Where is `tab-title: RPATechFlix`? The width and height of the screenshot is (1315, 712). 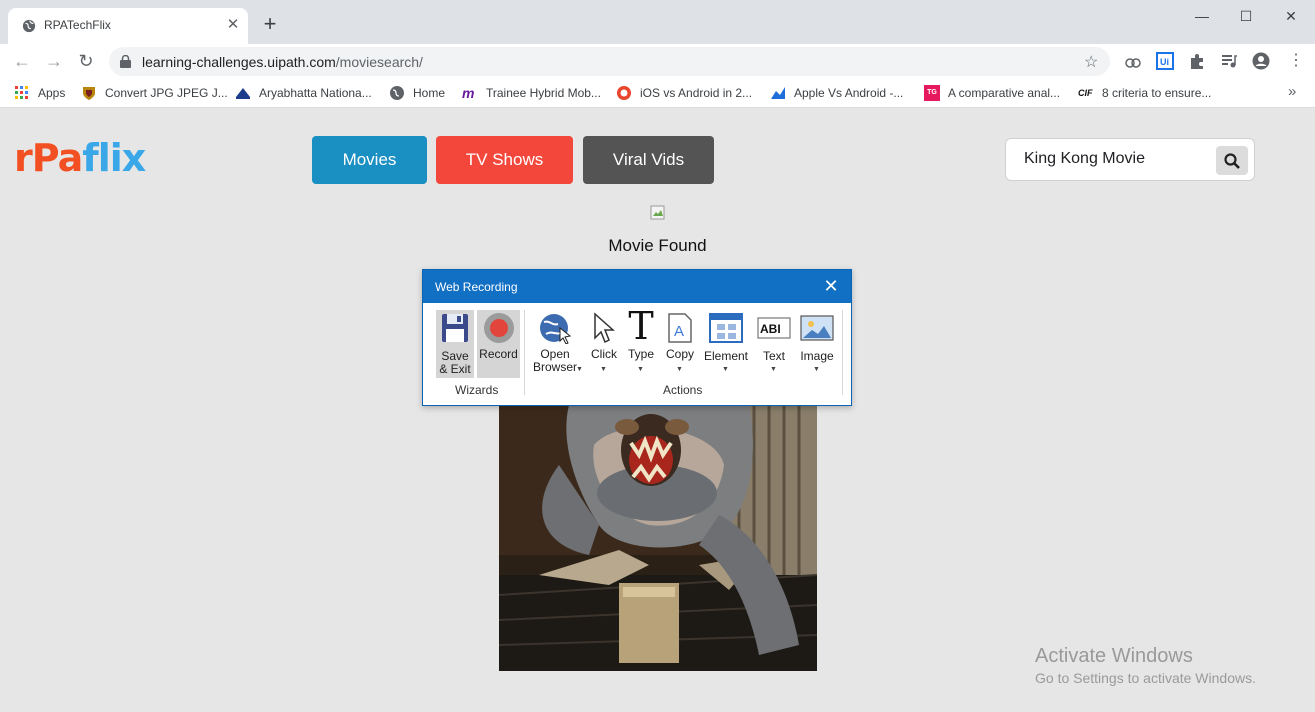
tab-title: RPATechFlix is located at coordinates (77, 25).